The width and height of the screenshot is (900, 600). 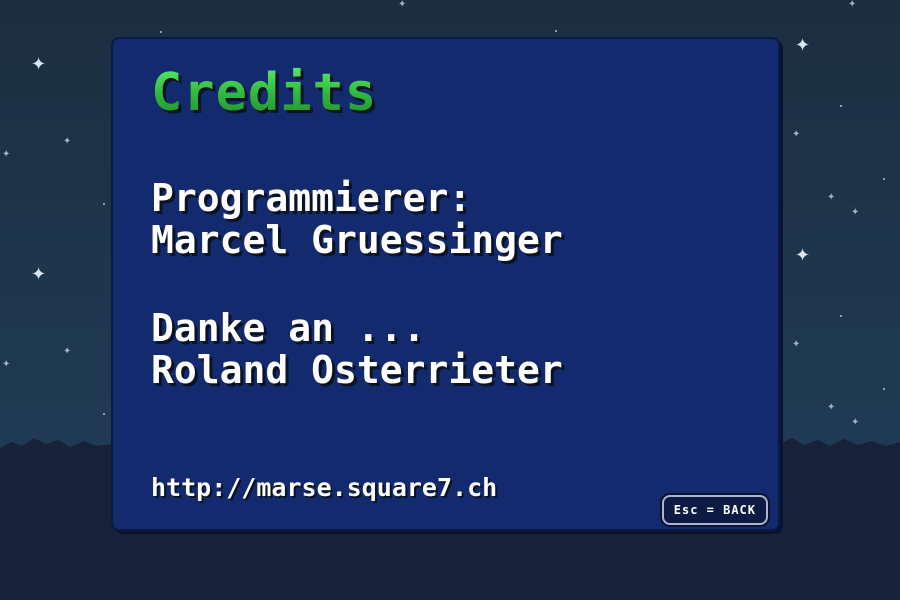 I want to click on programmer-name: Marcel Gruessinger, so click(x=357, y=240).